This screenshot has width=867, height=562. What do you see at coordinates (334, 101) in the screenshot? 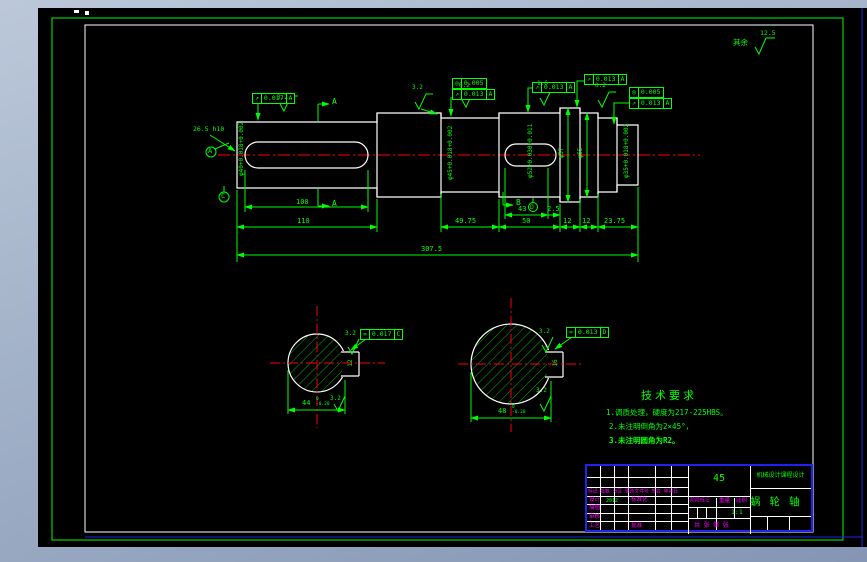
I see `section-letter-a-top: A` at bounding box center [334, 101].